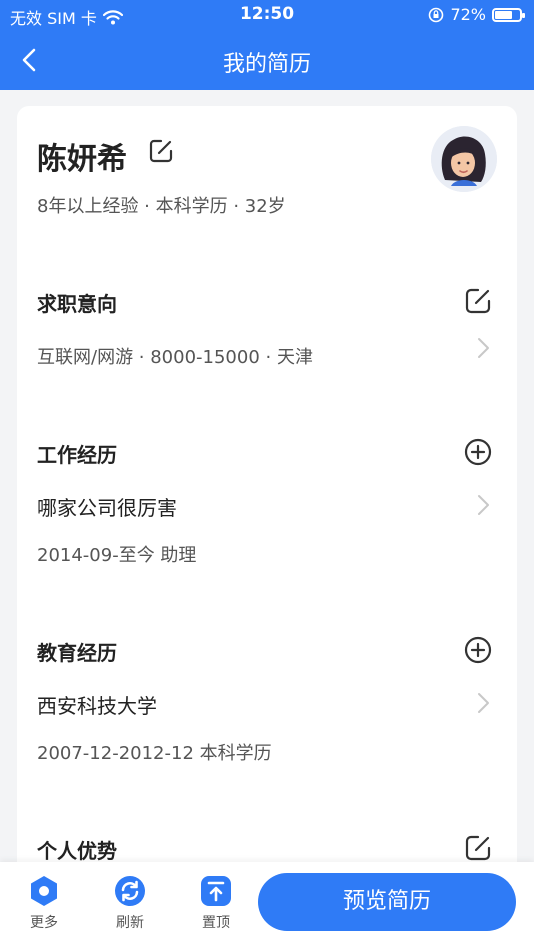  I want to click on refresh-icon, so click(130, 891).